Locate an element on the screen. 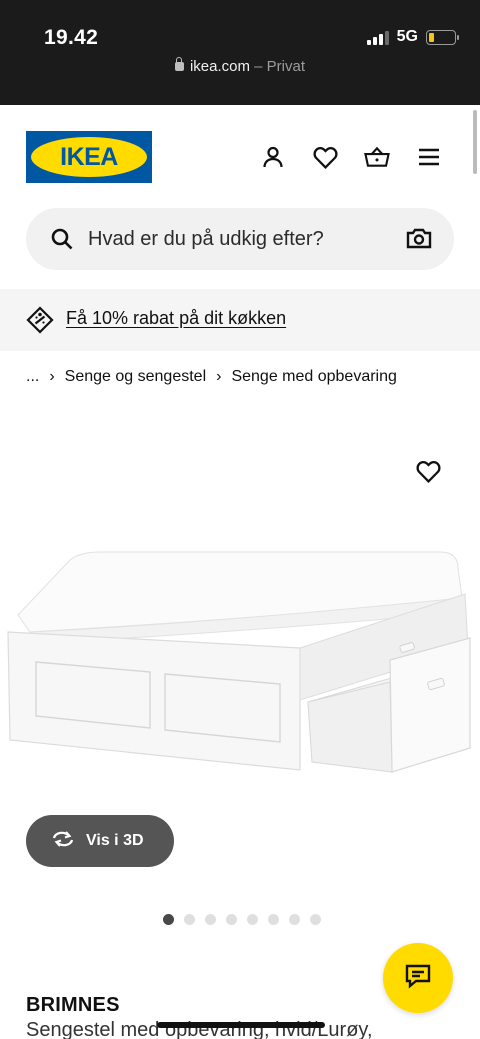  basket-icon is located at coordinates (377, 157).